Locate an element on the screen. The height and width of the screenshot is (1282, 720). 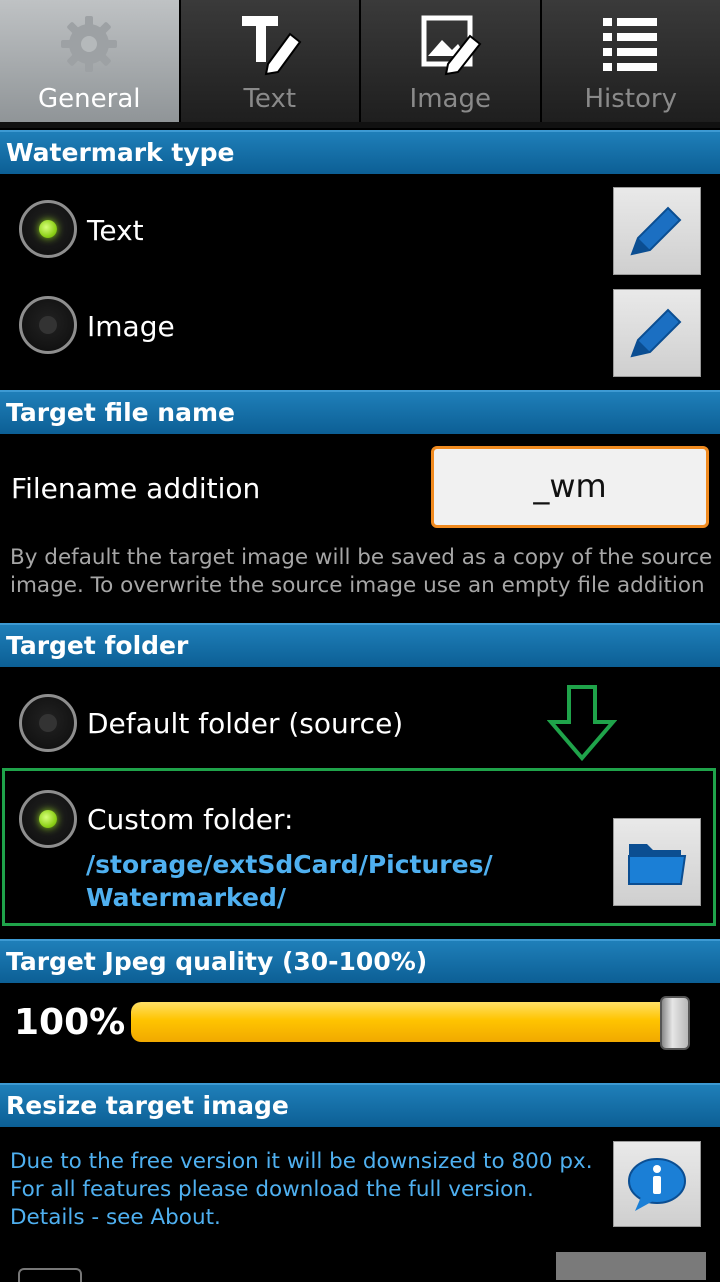
tab-text: Text is located at coordinates (271, 62).